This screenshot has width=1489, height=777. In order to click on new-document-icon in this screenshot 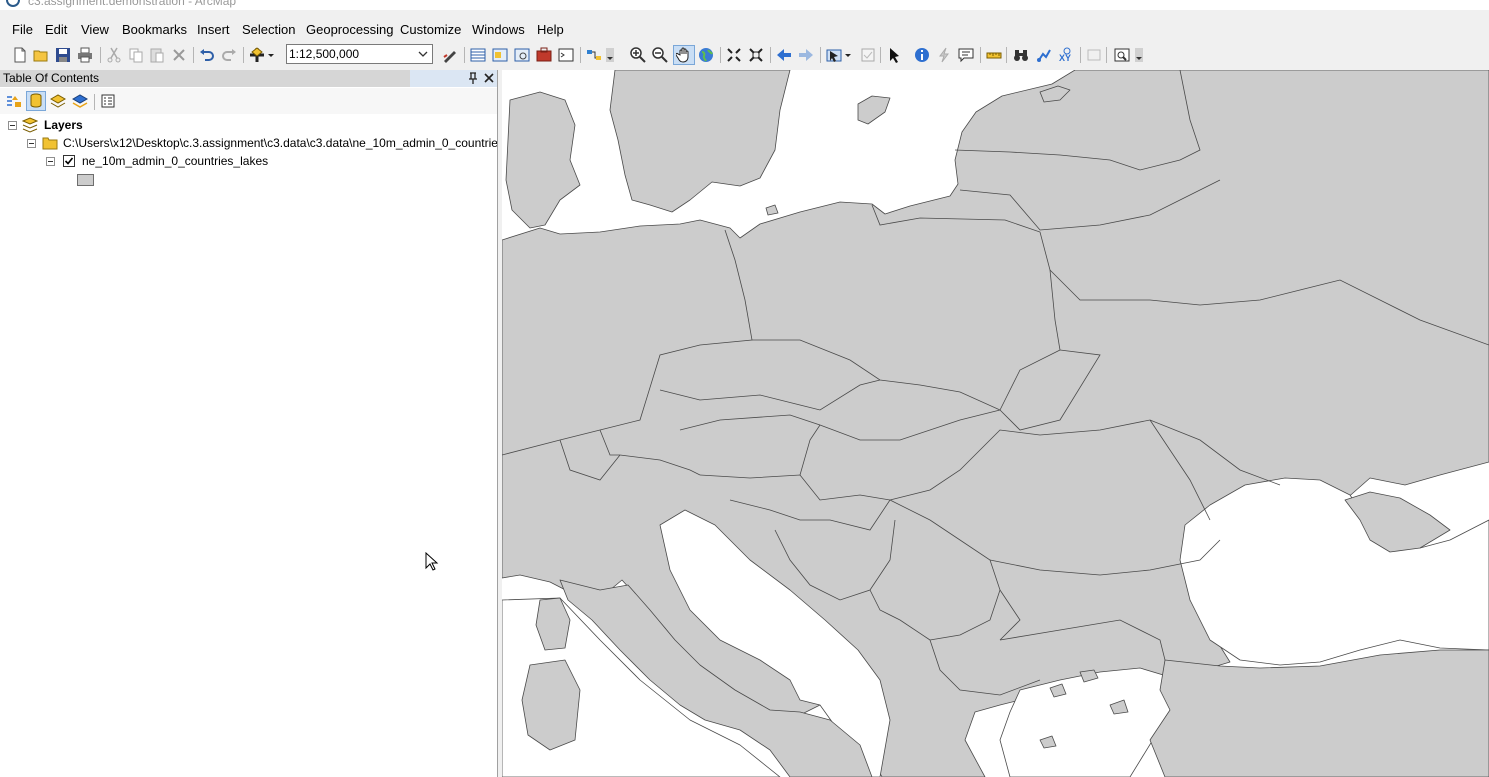, I will do `click(20, 55)`.